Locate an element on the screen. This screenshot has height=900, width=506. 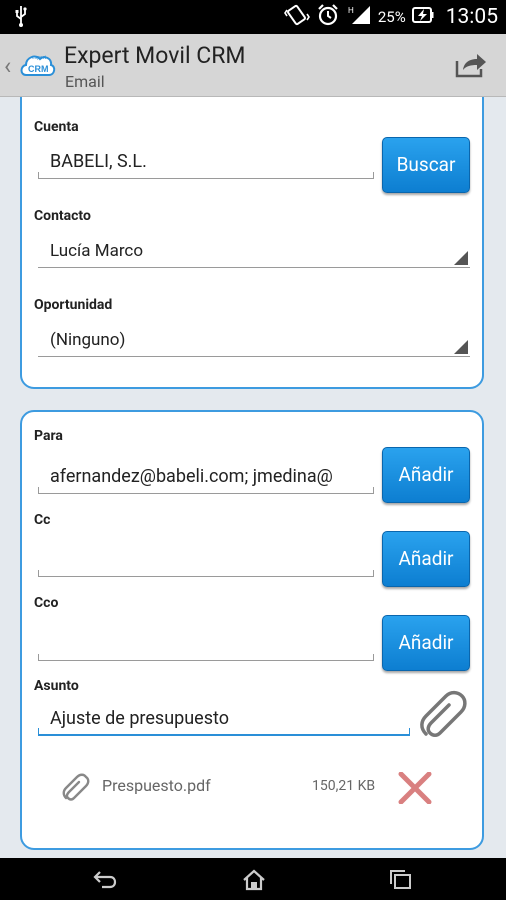
navigation-bar is located at coordinates (253, 879).